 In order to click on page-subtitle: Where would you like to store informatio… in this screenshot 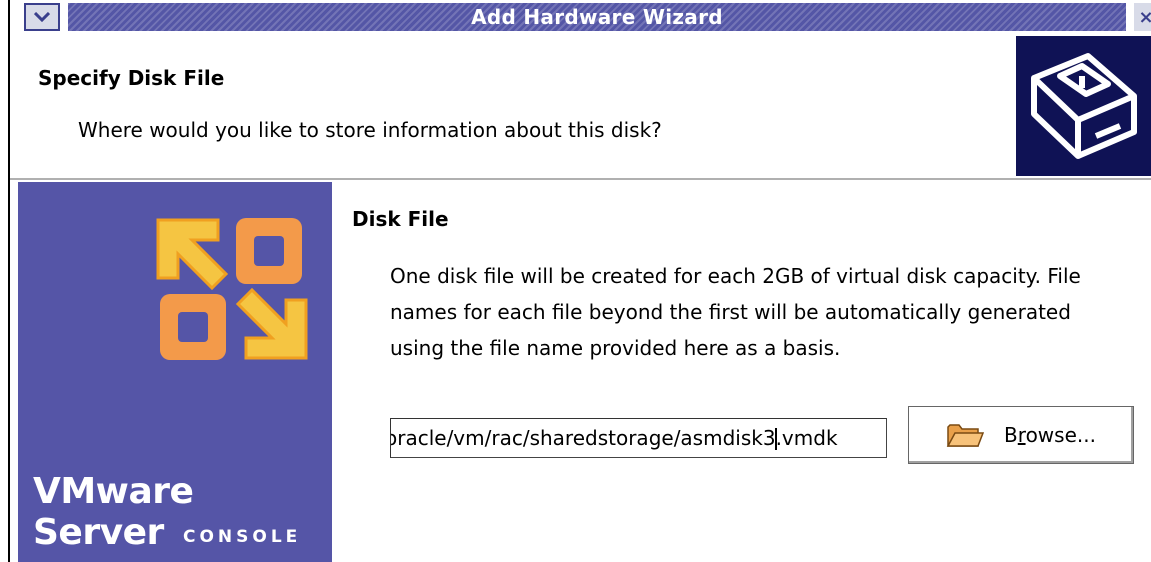, I will do `click(370, 130)`.